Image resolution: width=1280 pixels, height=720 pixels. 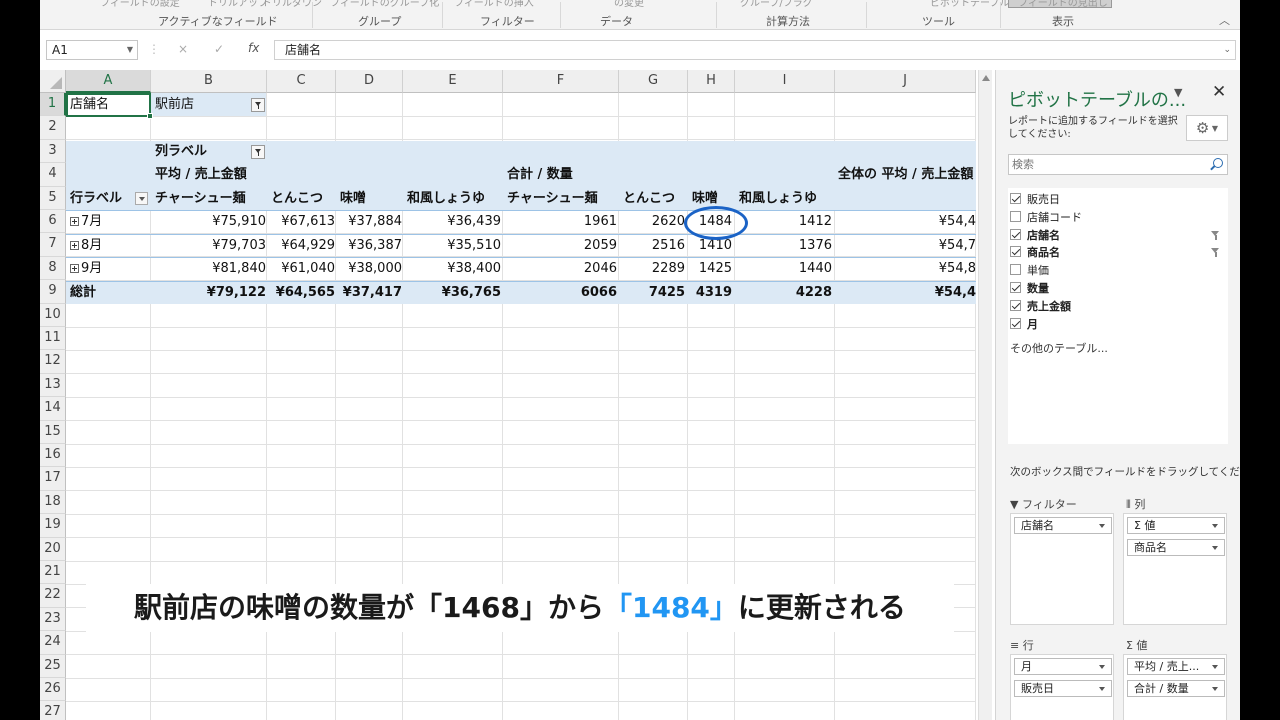 I want to click on row-header-12: 12, so click(x=53, y=362).